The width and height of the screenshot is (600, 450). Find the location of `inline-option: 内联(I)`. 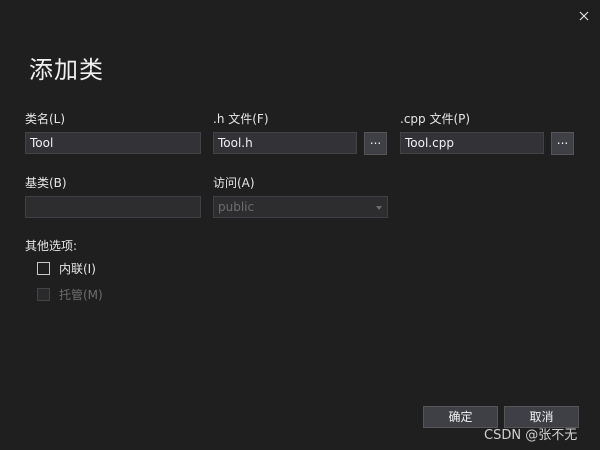

inline-option: 内联(I) is located at coordinates (66, 268).